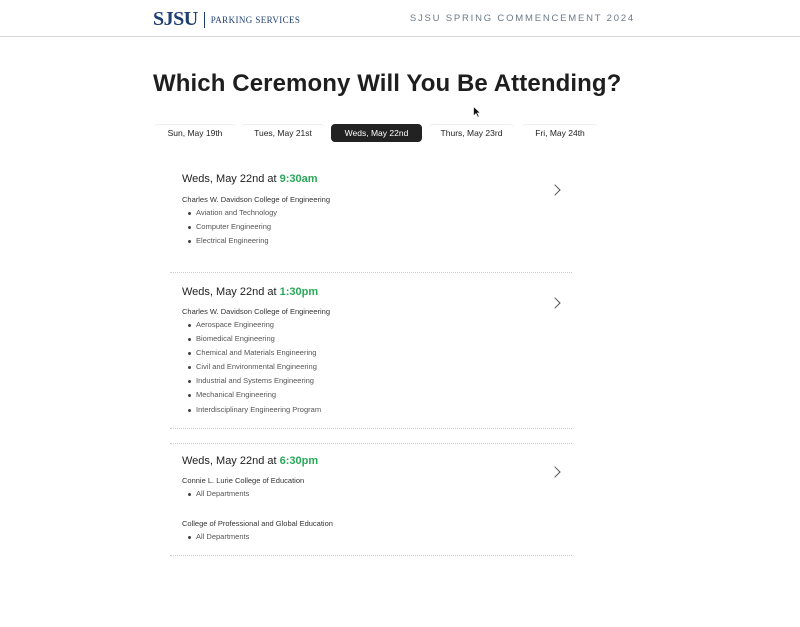 The width and height of the screenshot is (800, 627). Describe the element at coordinates (229, 213) in the screenshot. I see `list-item: Aviation and Technology` at that location.